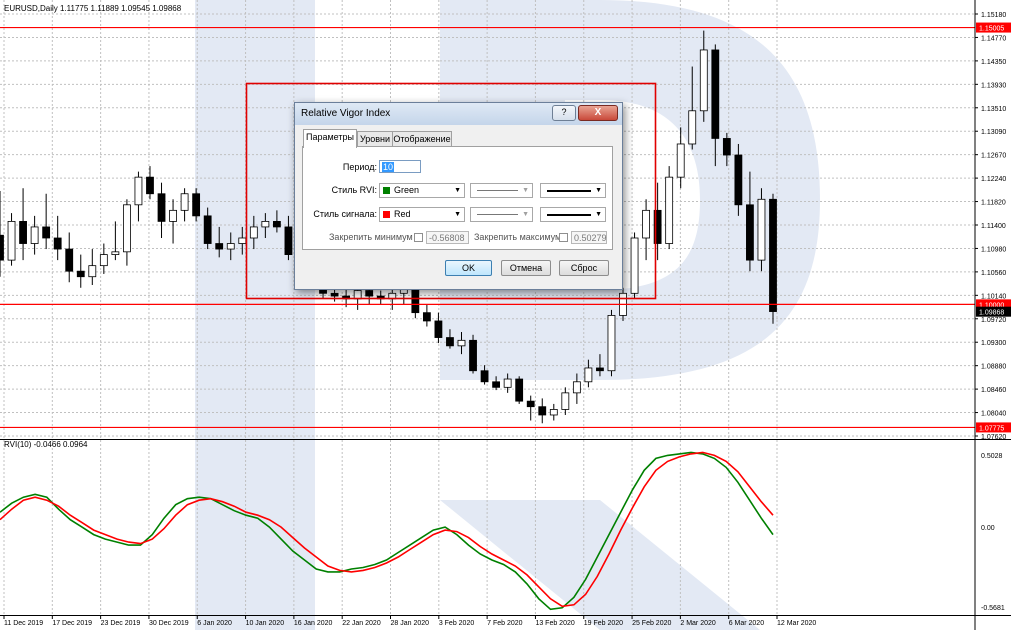 The height and width of the screenshot is (630, 1011). I want to click on rvi-line-style-select: ▼, so click(501, 190).